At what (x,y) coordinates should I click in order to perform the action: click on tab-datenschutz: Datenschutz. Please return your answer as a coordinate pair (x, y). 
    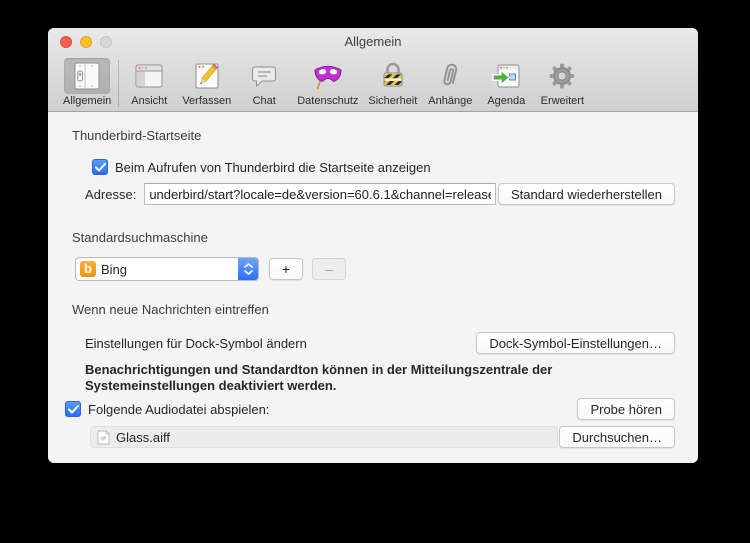
    Looking at the image, I should click on (327, 82).